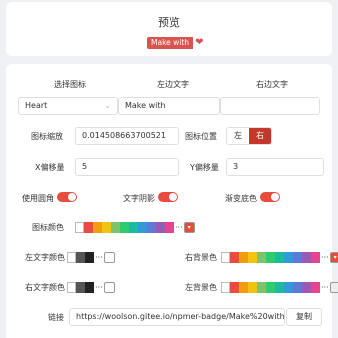 The image size is (338, 338). Describe the element at coordinates (36, 105) in the screenshot. I see `icon-select-value: Heart` at that location.